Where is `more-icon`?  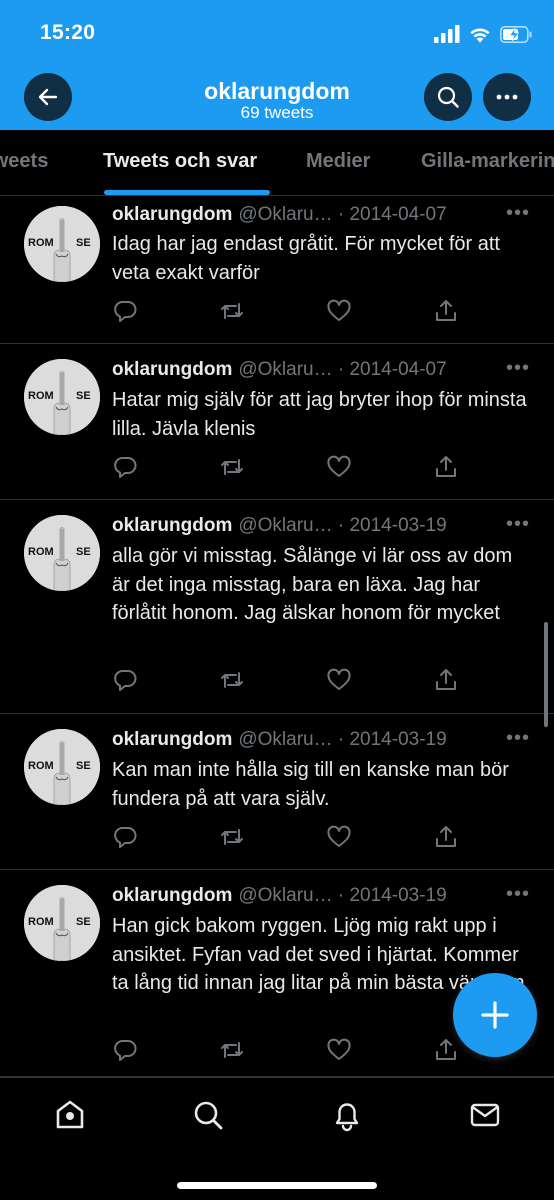 more-icon is located at coordinates (507, 97).